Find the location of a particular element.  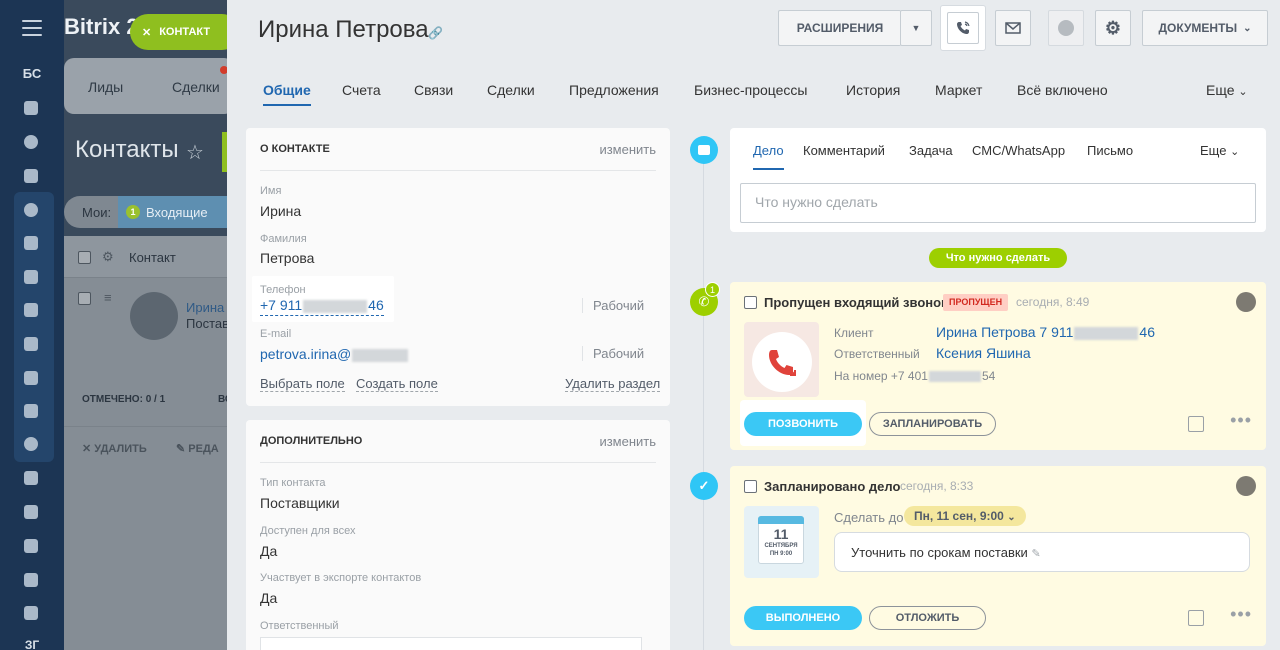

page-title: Контакты is located at coordinates (127, 149).